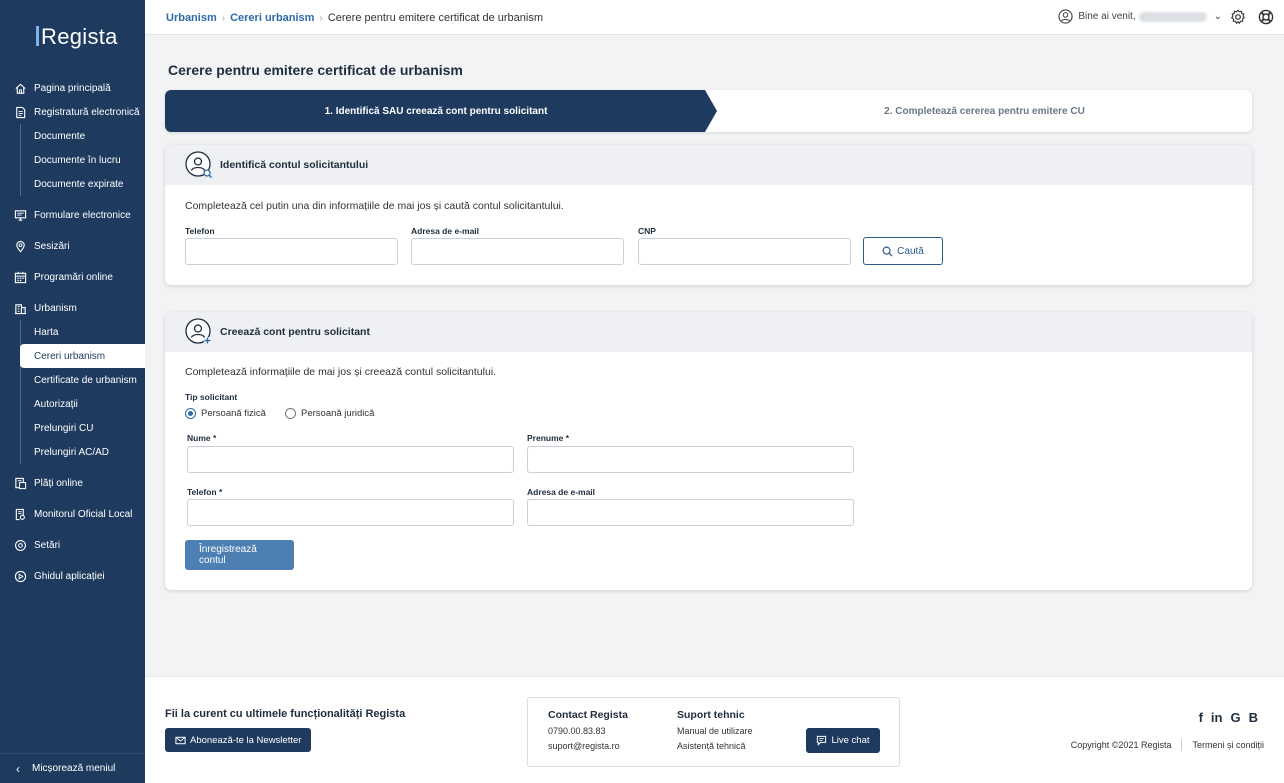  I want to click on create-phone-input, so click(350, 512).